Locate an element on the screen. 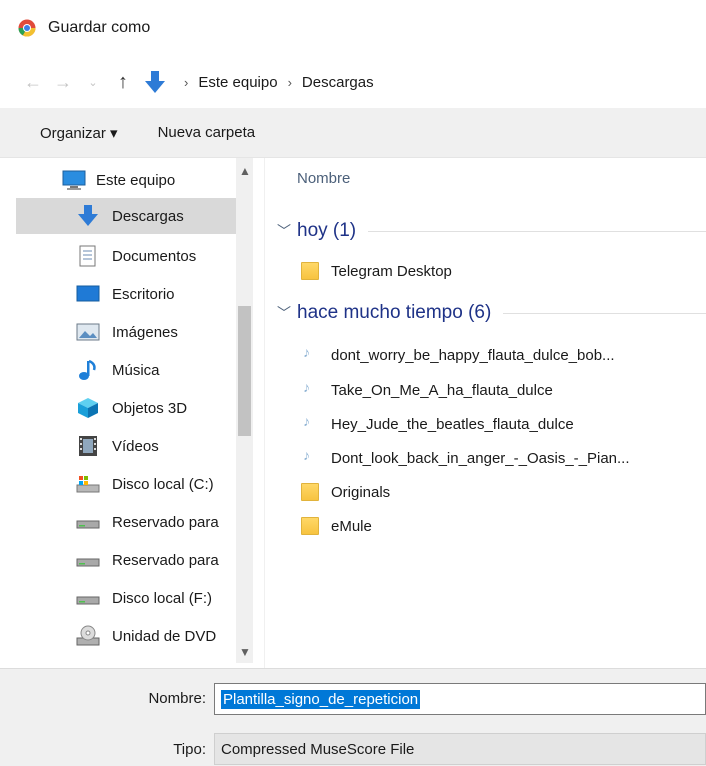 The width and height of the screenshot is (706, 766). downloads-location-icon is located at coordinates (155, 82).